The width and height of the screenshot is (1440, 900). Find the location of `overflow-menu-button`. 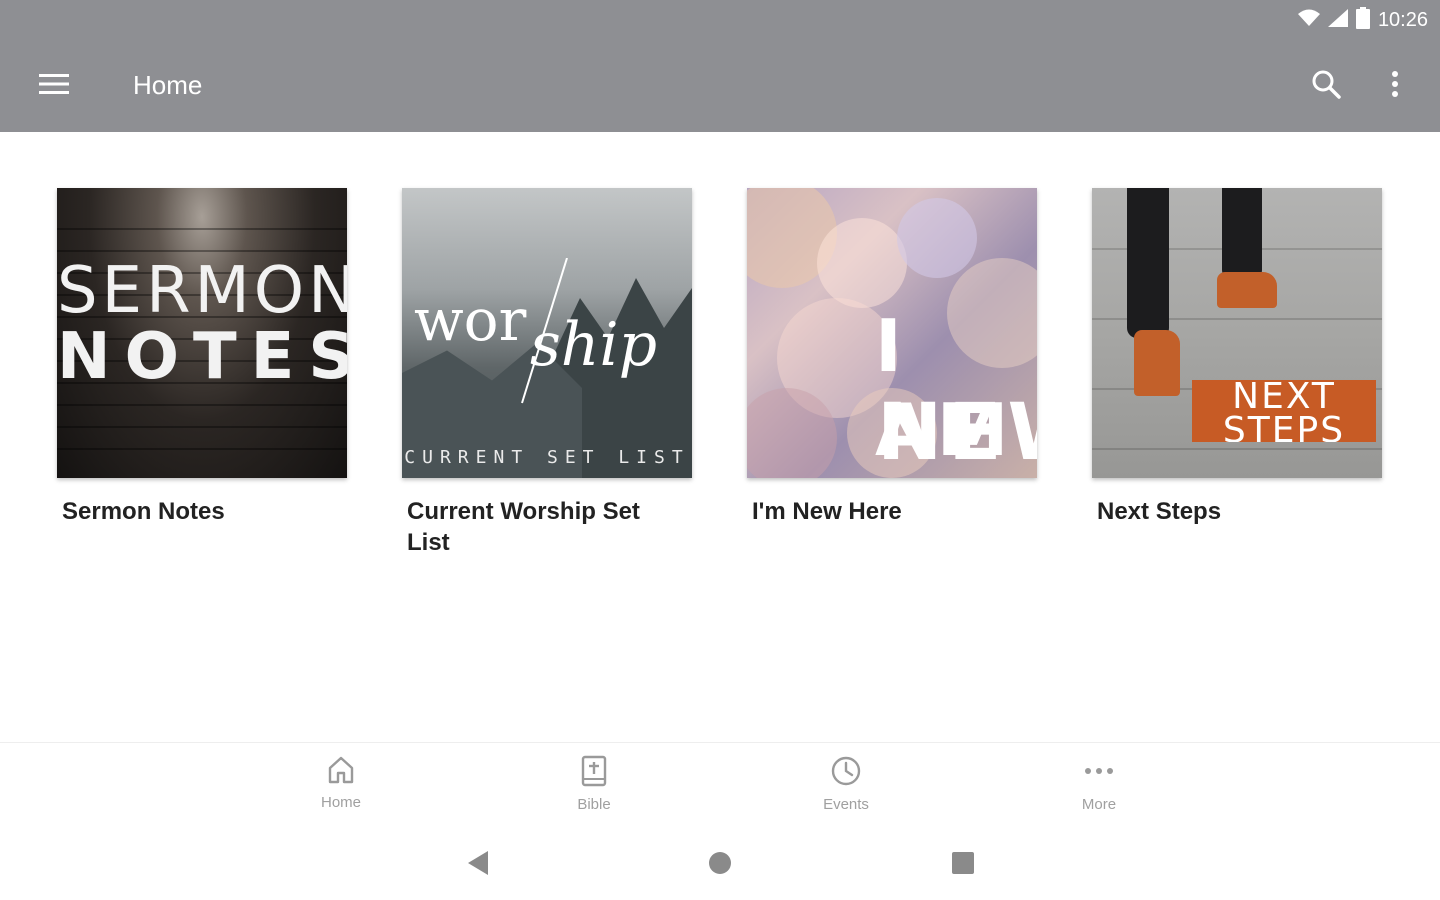

overflow-menu-button is located at coordinates (1395, 86).